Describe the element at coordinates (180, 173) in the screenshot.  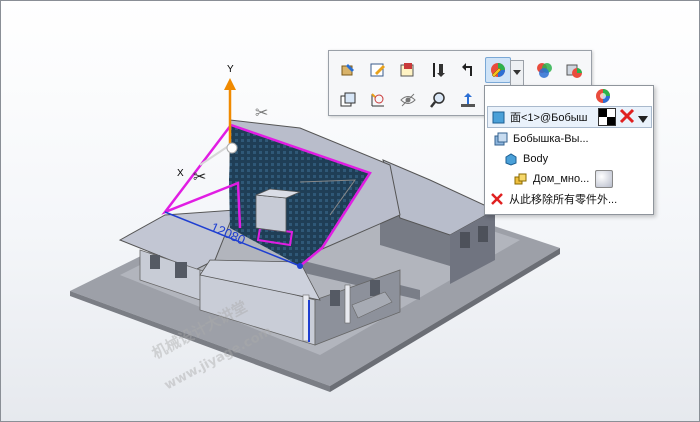
I see `axis-x-label: X` at that location.